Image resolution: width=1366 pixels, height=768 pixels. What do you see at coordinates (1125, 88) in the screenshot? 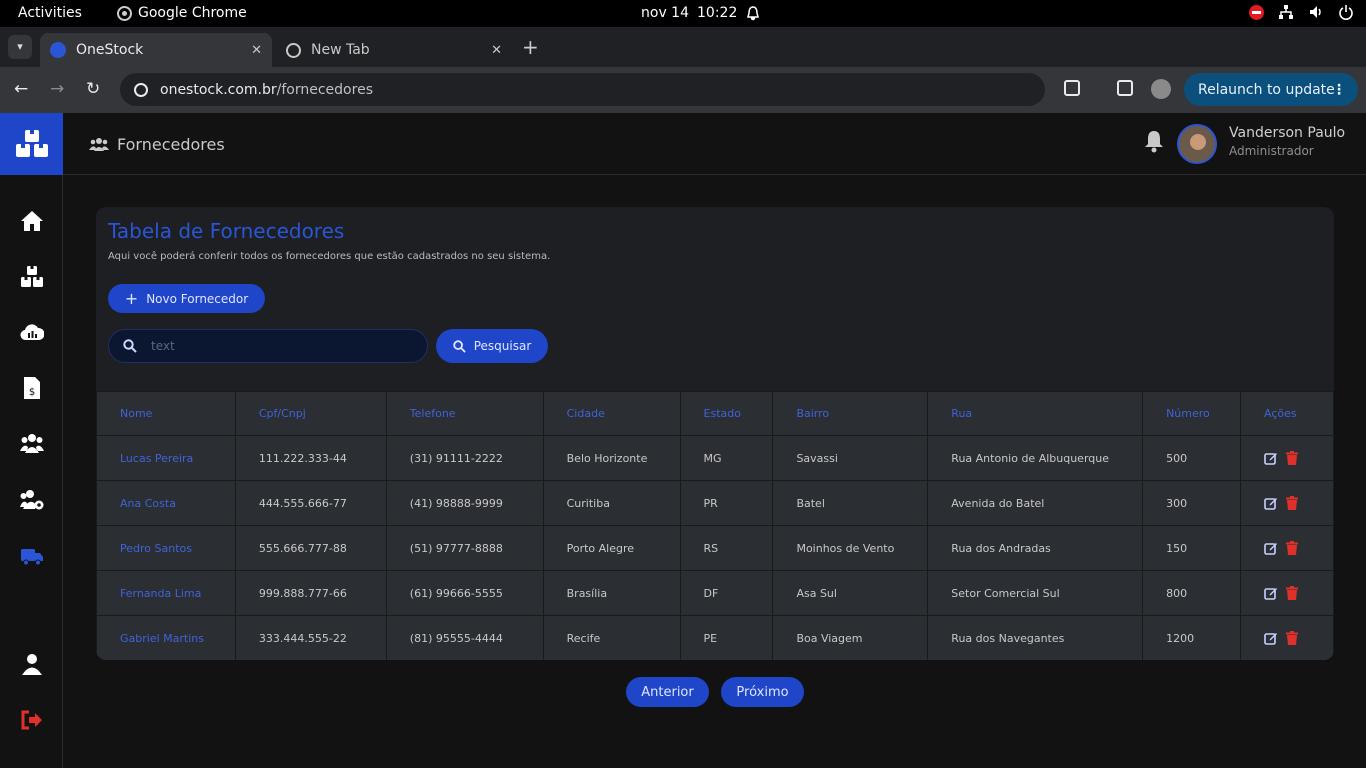
I see `side-panel-icon` at bounding box center [1125, 88].